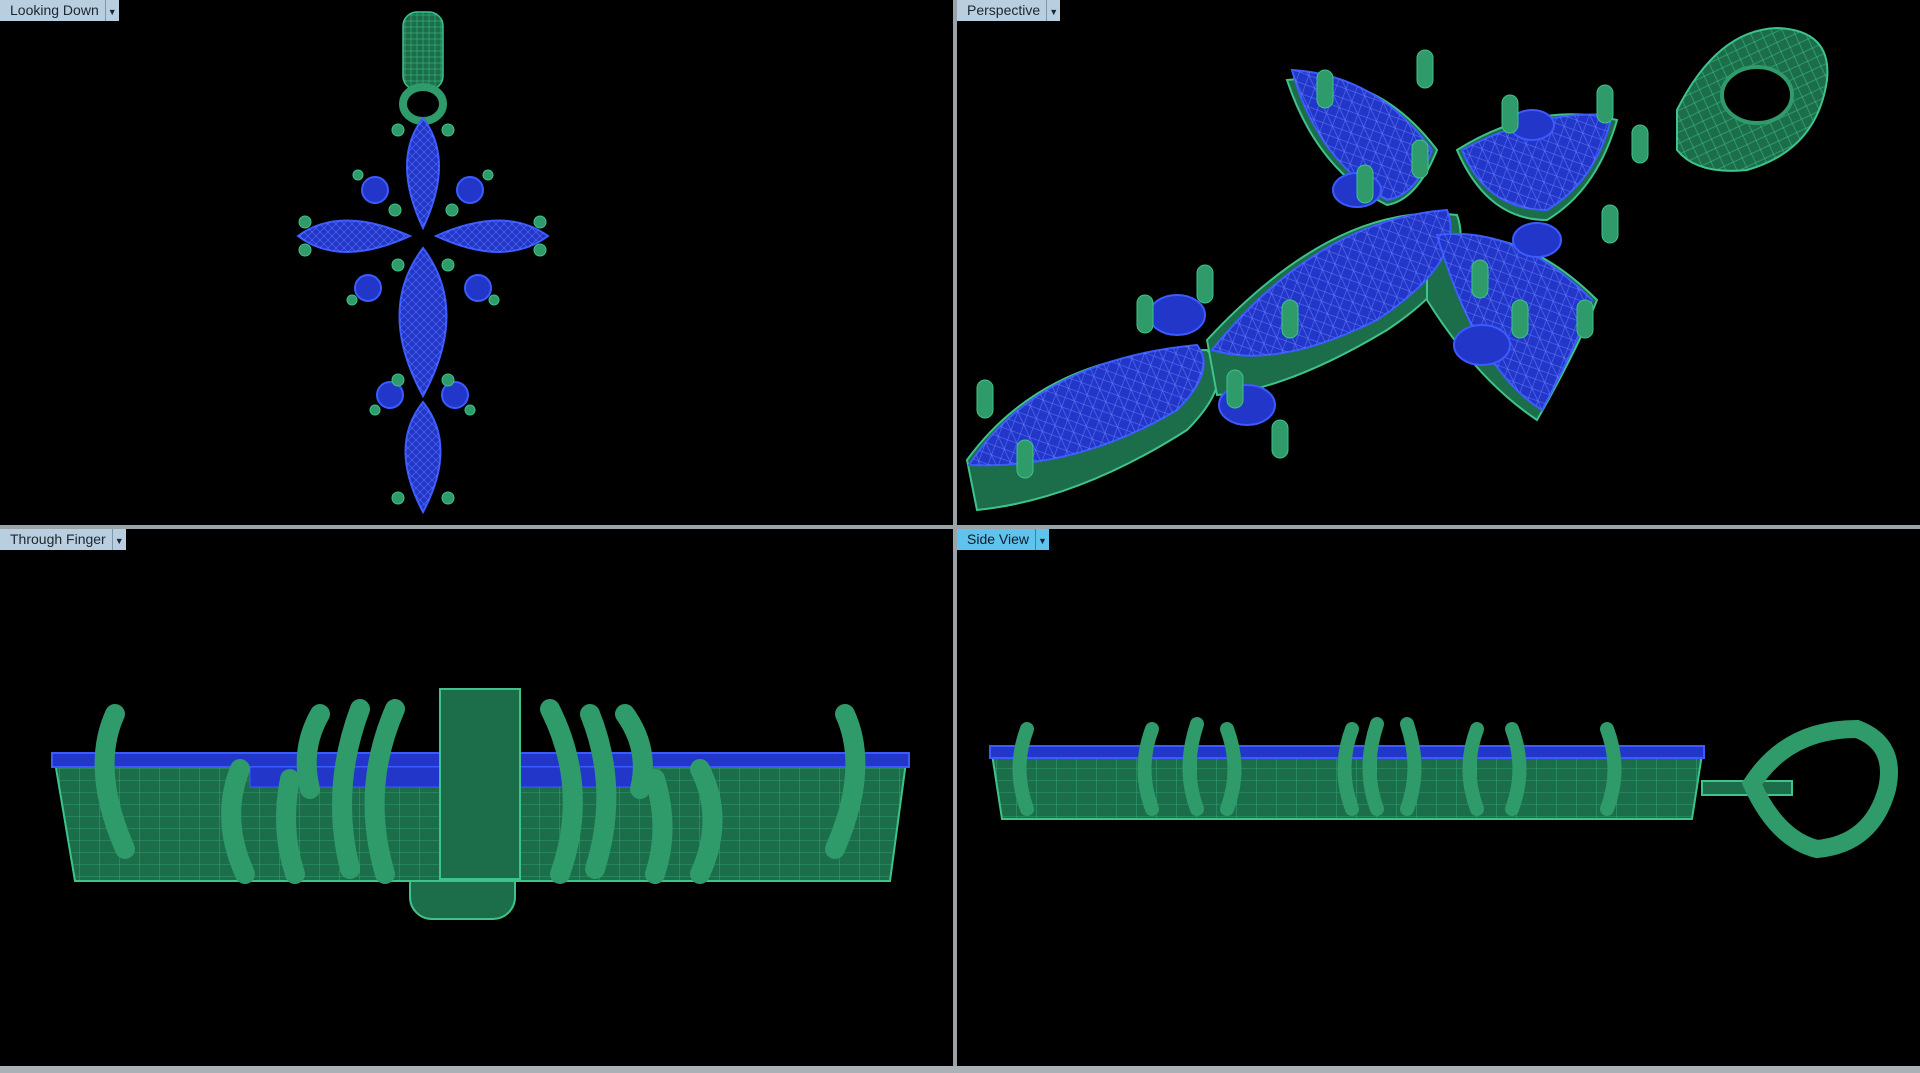 The height and width of the screenshot is (1073, 1920). Describe the element at coordinates (960, 1069) in the screenshot. I see `status-strip` at that location.